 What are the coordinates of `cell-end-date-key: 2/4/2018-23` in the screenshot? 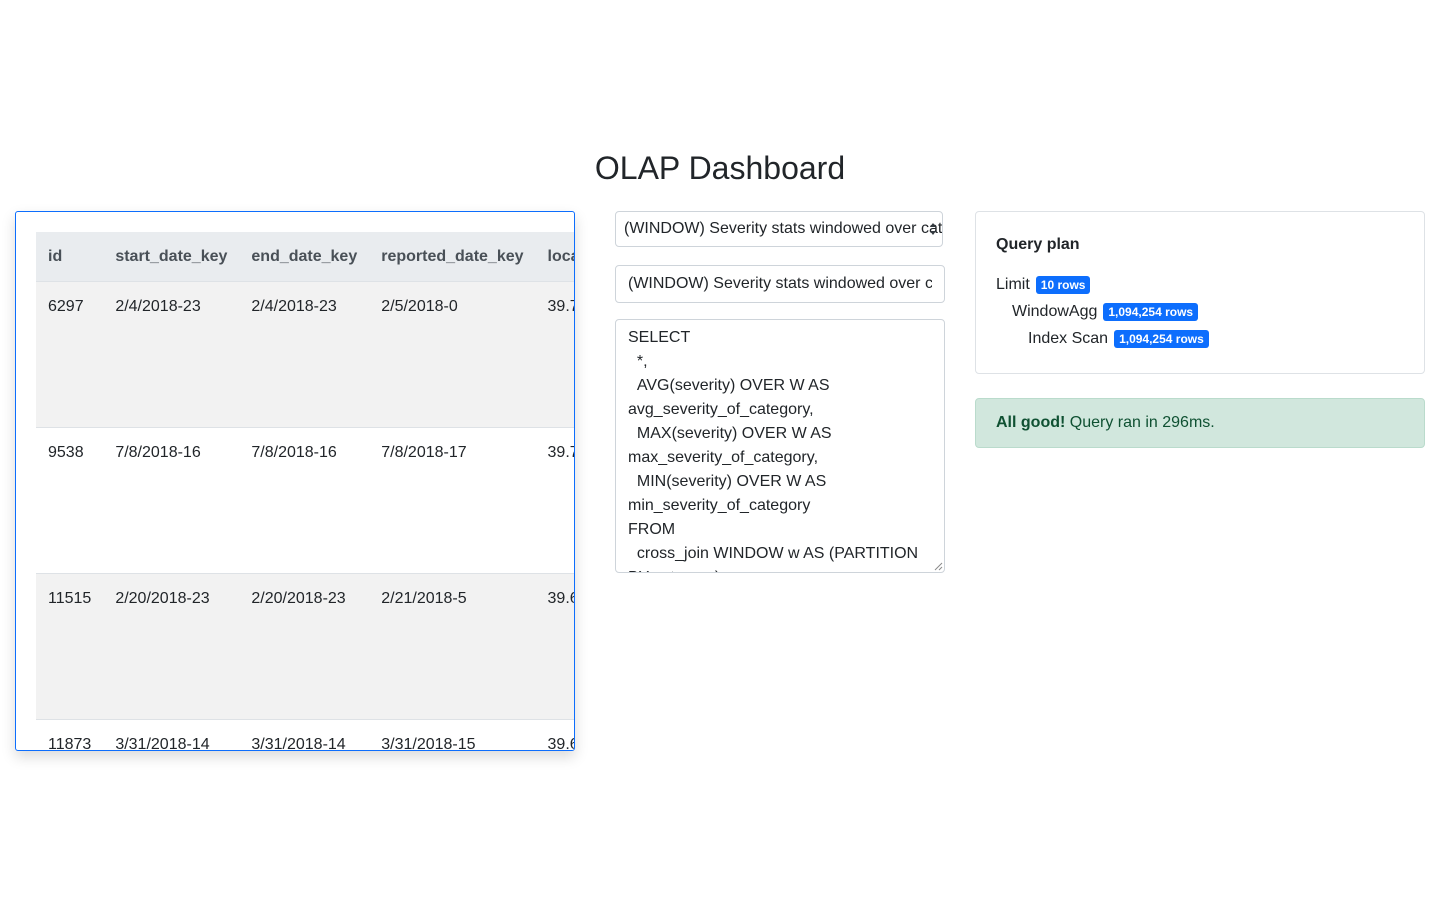 It's located at (304, 354).